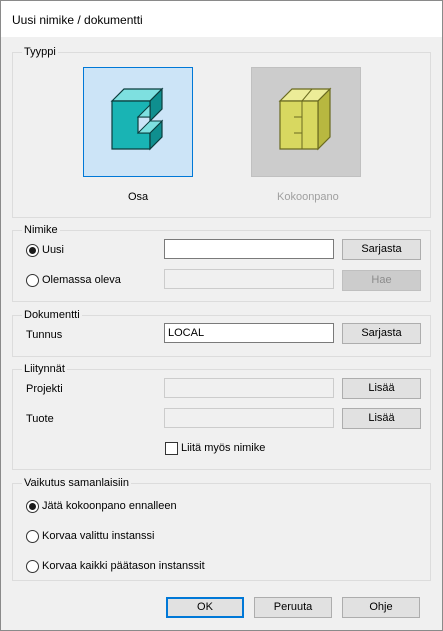 The height and width of the screenshot is (631, 443). What do you see at coordinates (381, 418) in the screenshot?
I see `tuote-lisaa-button: Lisää` at bounding box center [381, 418].